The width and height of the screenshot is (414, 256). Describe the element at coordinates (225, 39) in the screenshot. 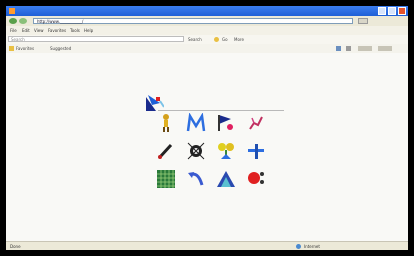

I see `go-toolbar-button: Go` at that location.